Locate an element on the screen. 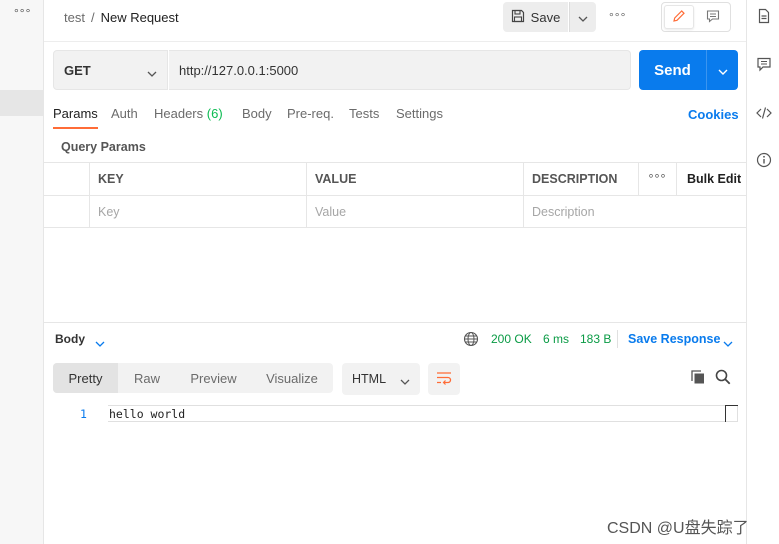 Image resolution: width=779 pixels, height=544 pixels. wrap-lines-button is located at coordinates (444, 379).